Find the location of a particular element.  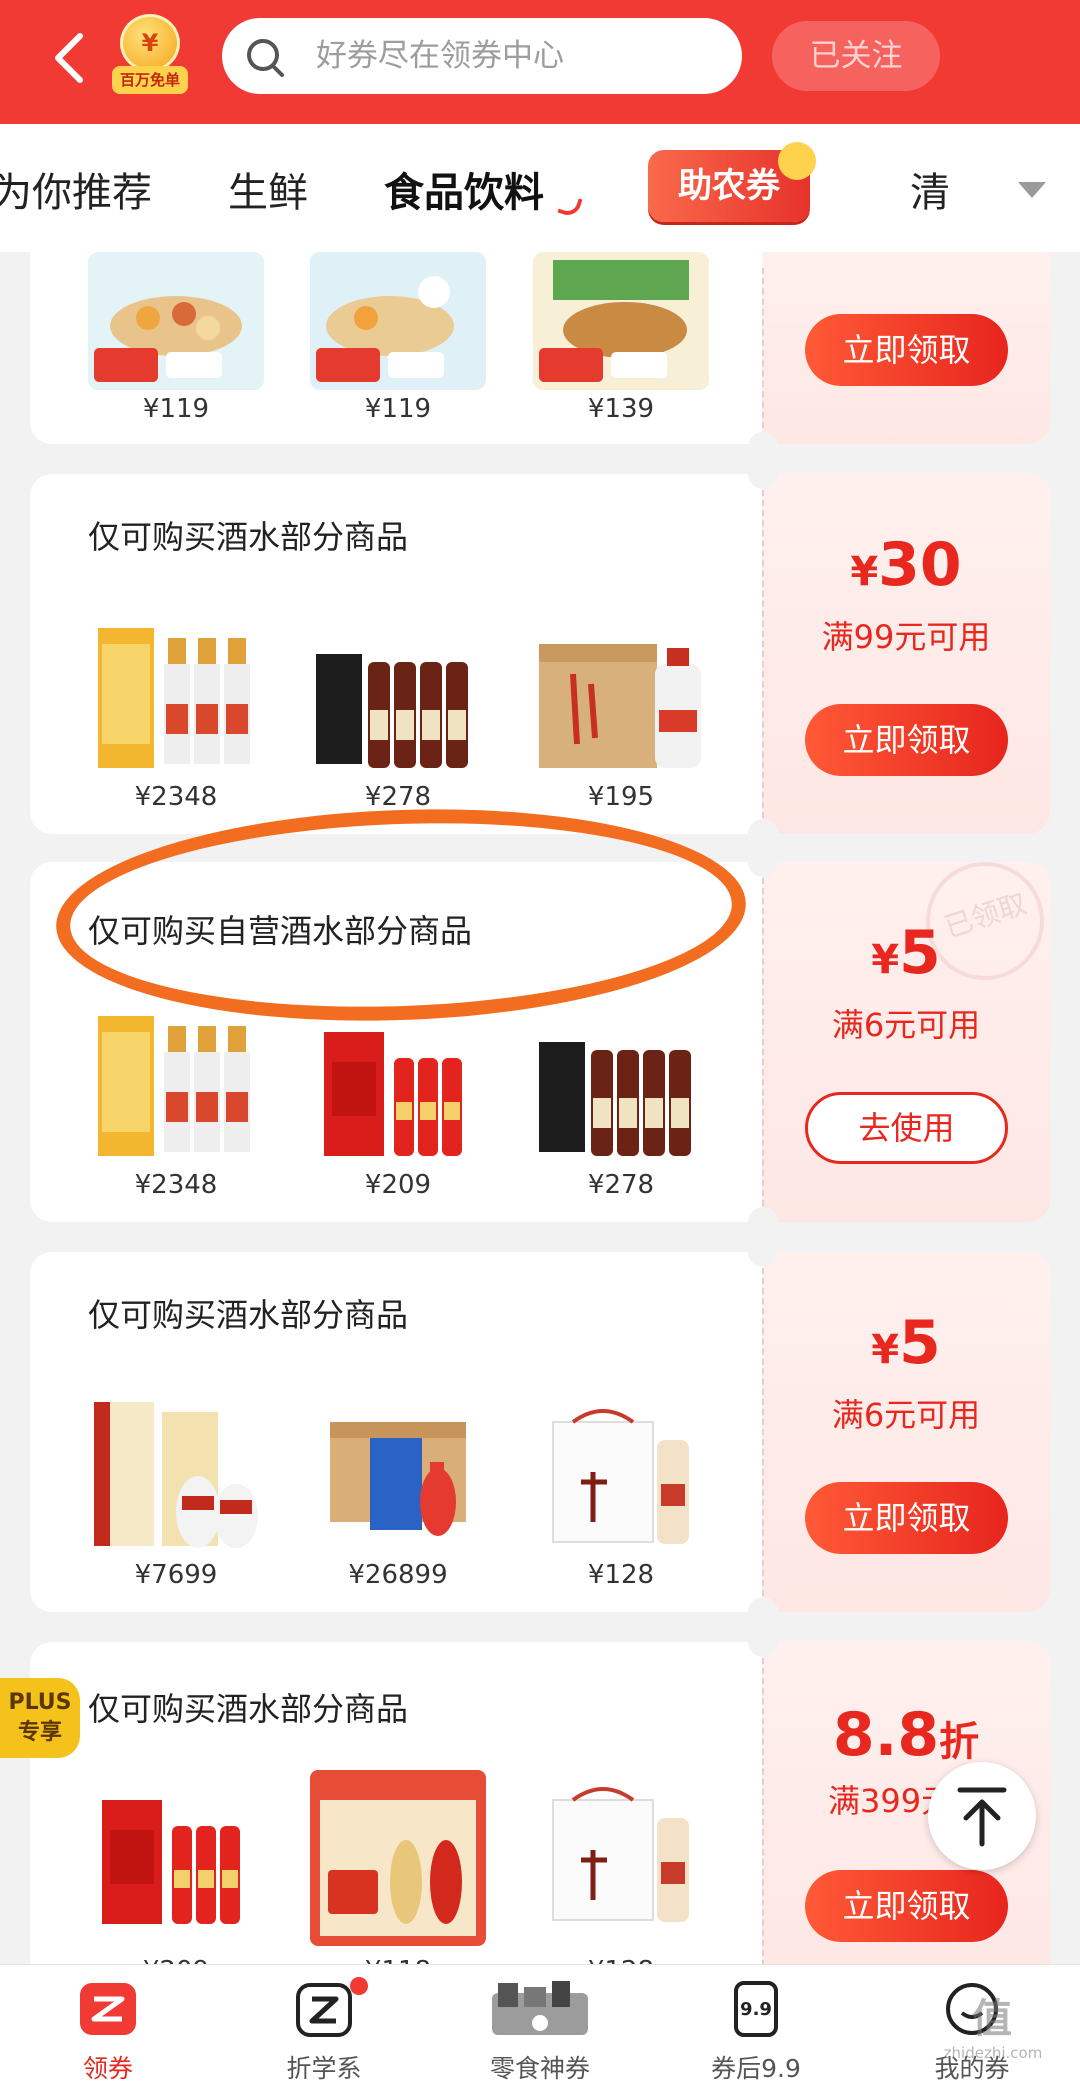

badge-label: 百万免单 is located at coordinates (150, 80).